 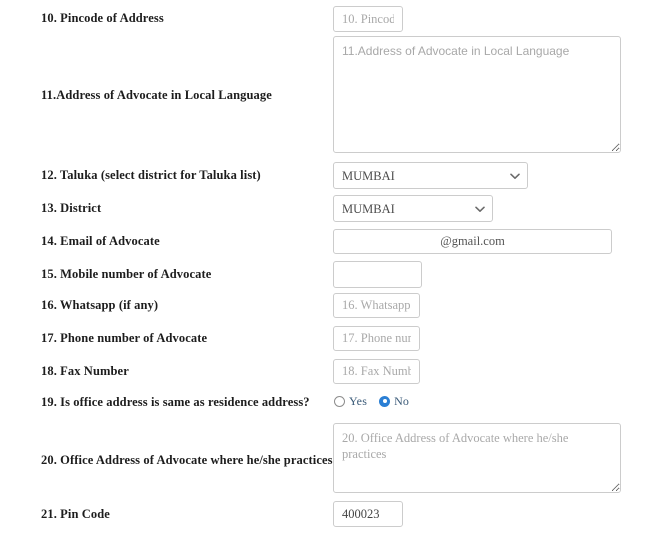 What do you see at coordinates (102, 18) in the screenshot?
I see `label-pincode-of-address: 10. Pincode of Address` at bounding box center [102, 18].